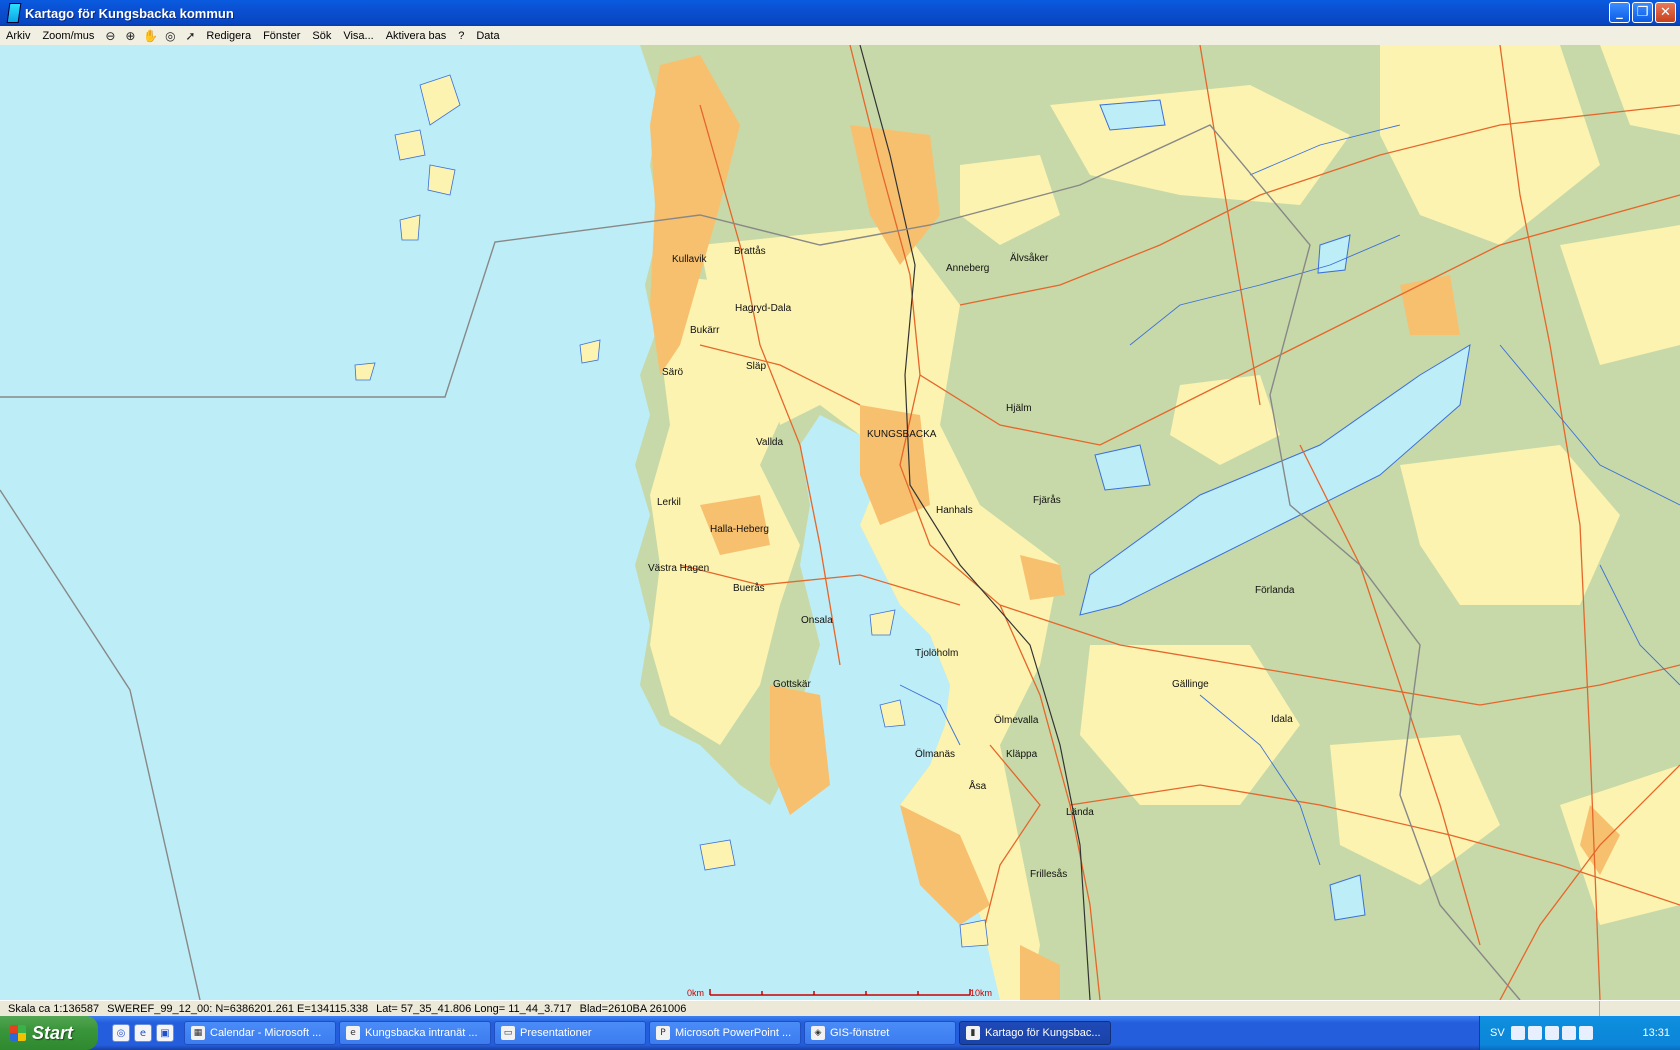 The height and width of the screenshot is (1050, 1680). Describe the element at coordinates (817, 620) in the screenshot. I see `place-label: Onsala` at that location.